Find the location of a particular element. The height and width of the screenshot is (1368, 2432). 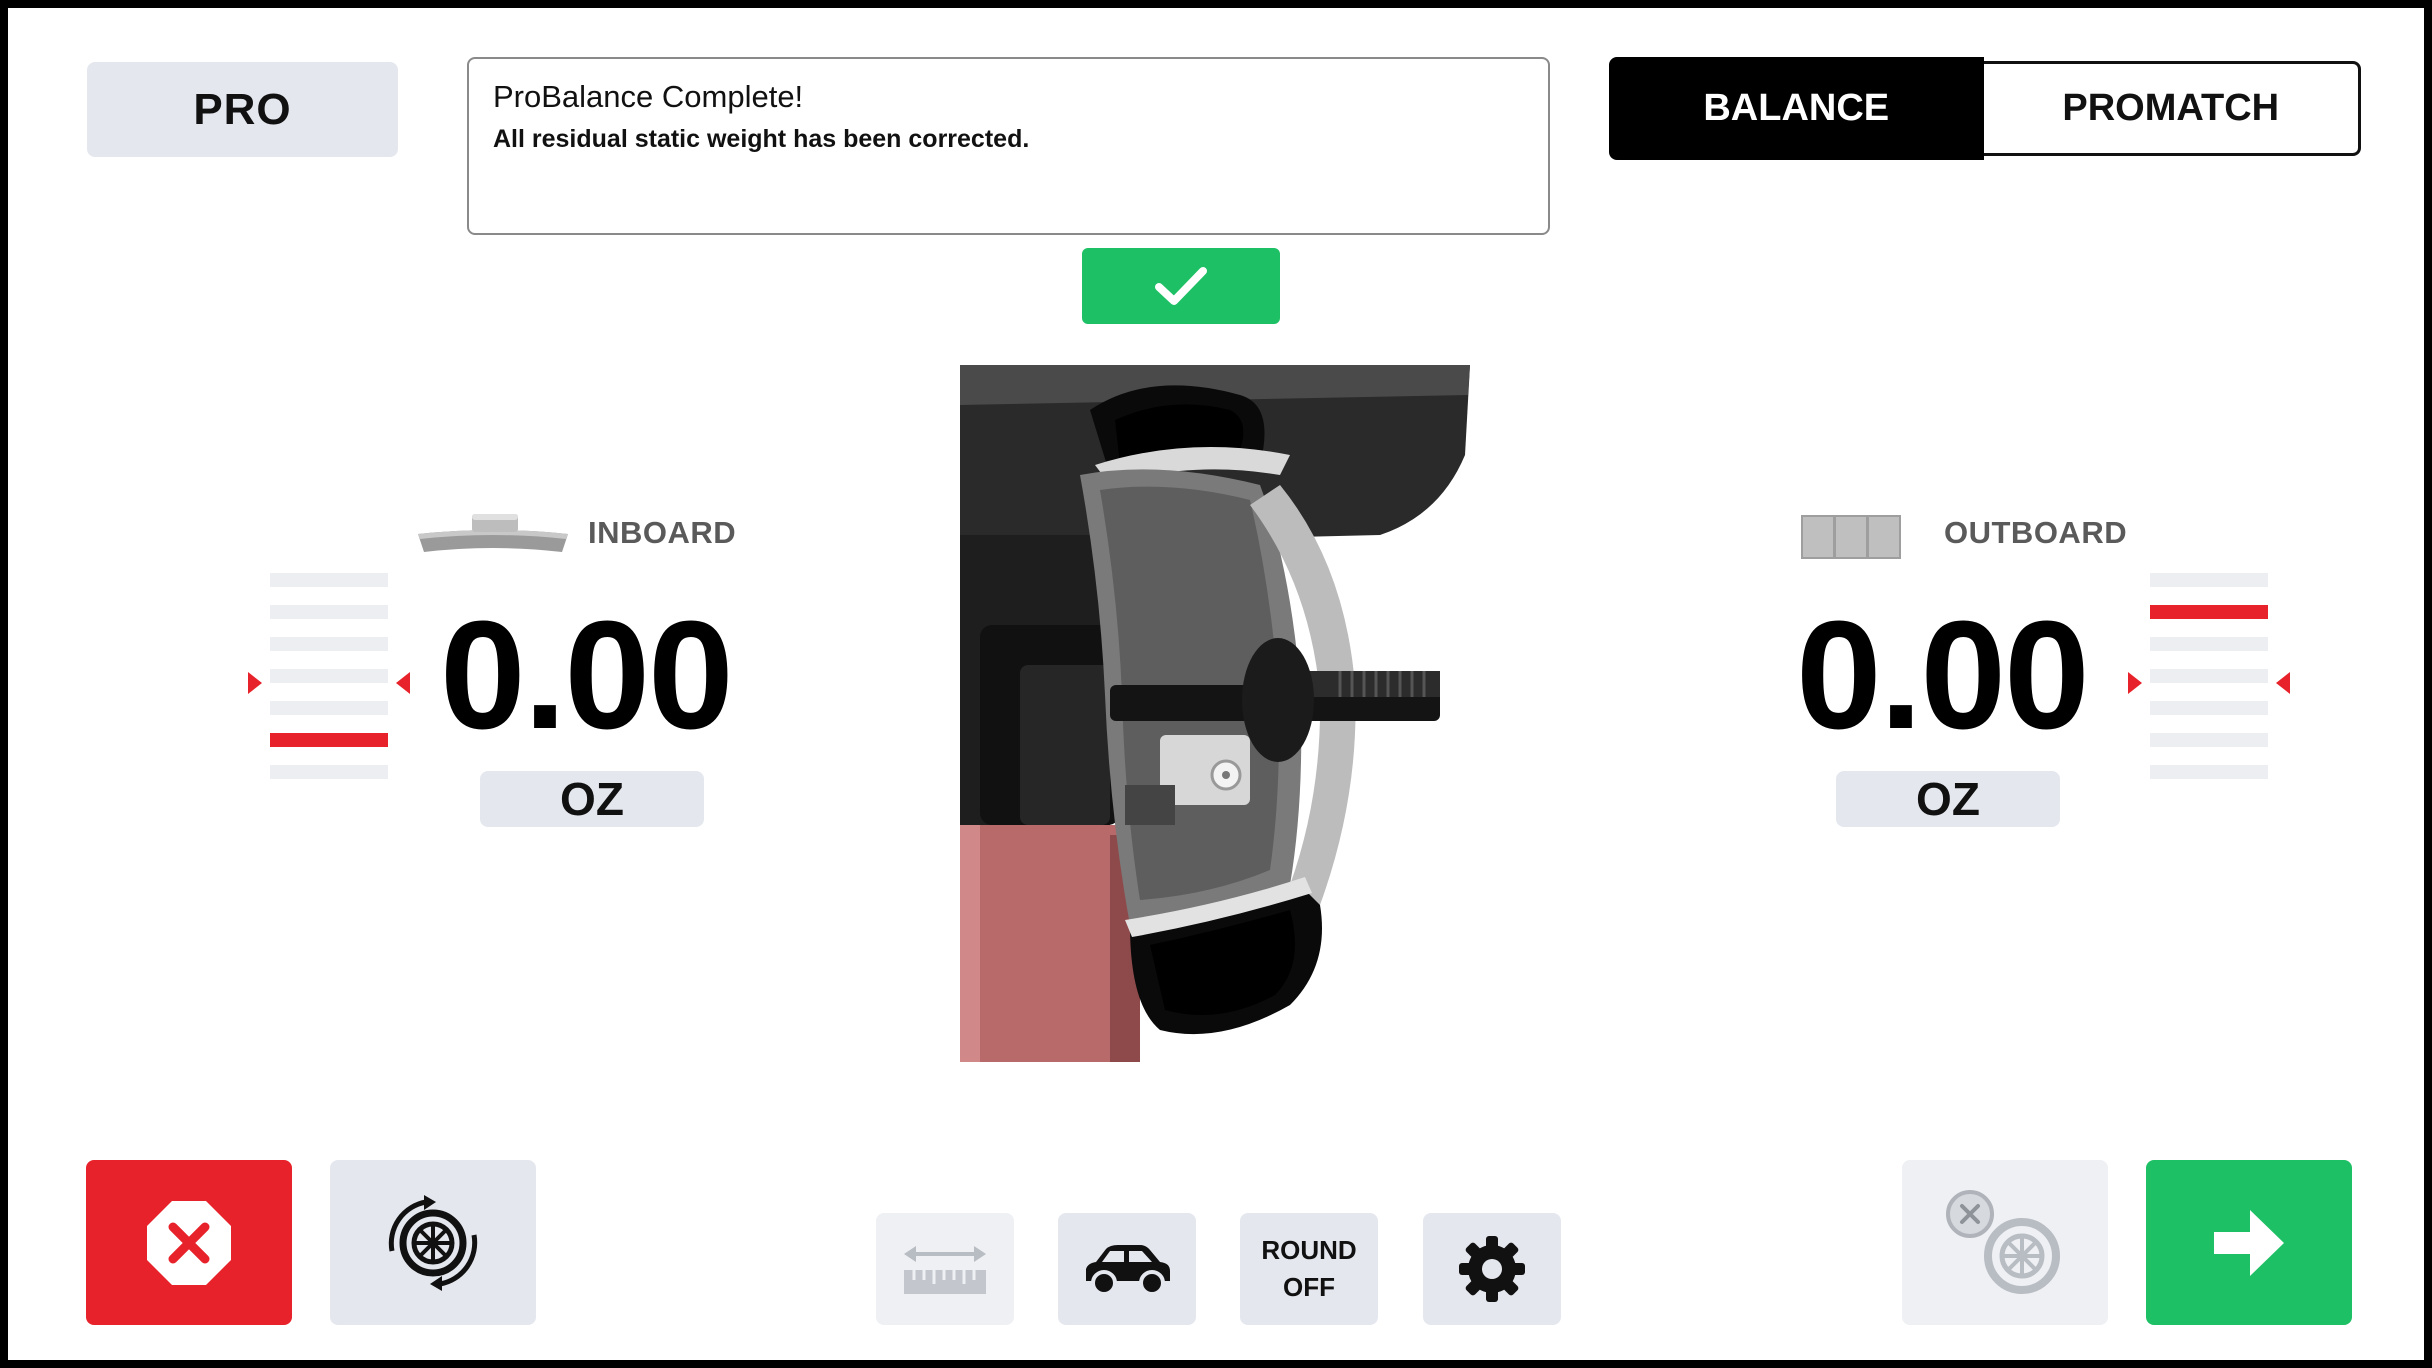

promatch-mode-button: PROMATCH is located at coordinates (2172, 108).